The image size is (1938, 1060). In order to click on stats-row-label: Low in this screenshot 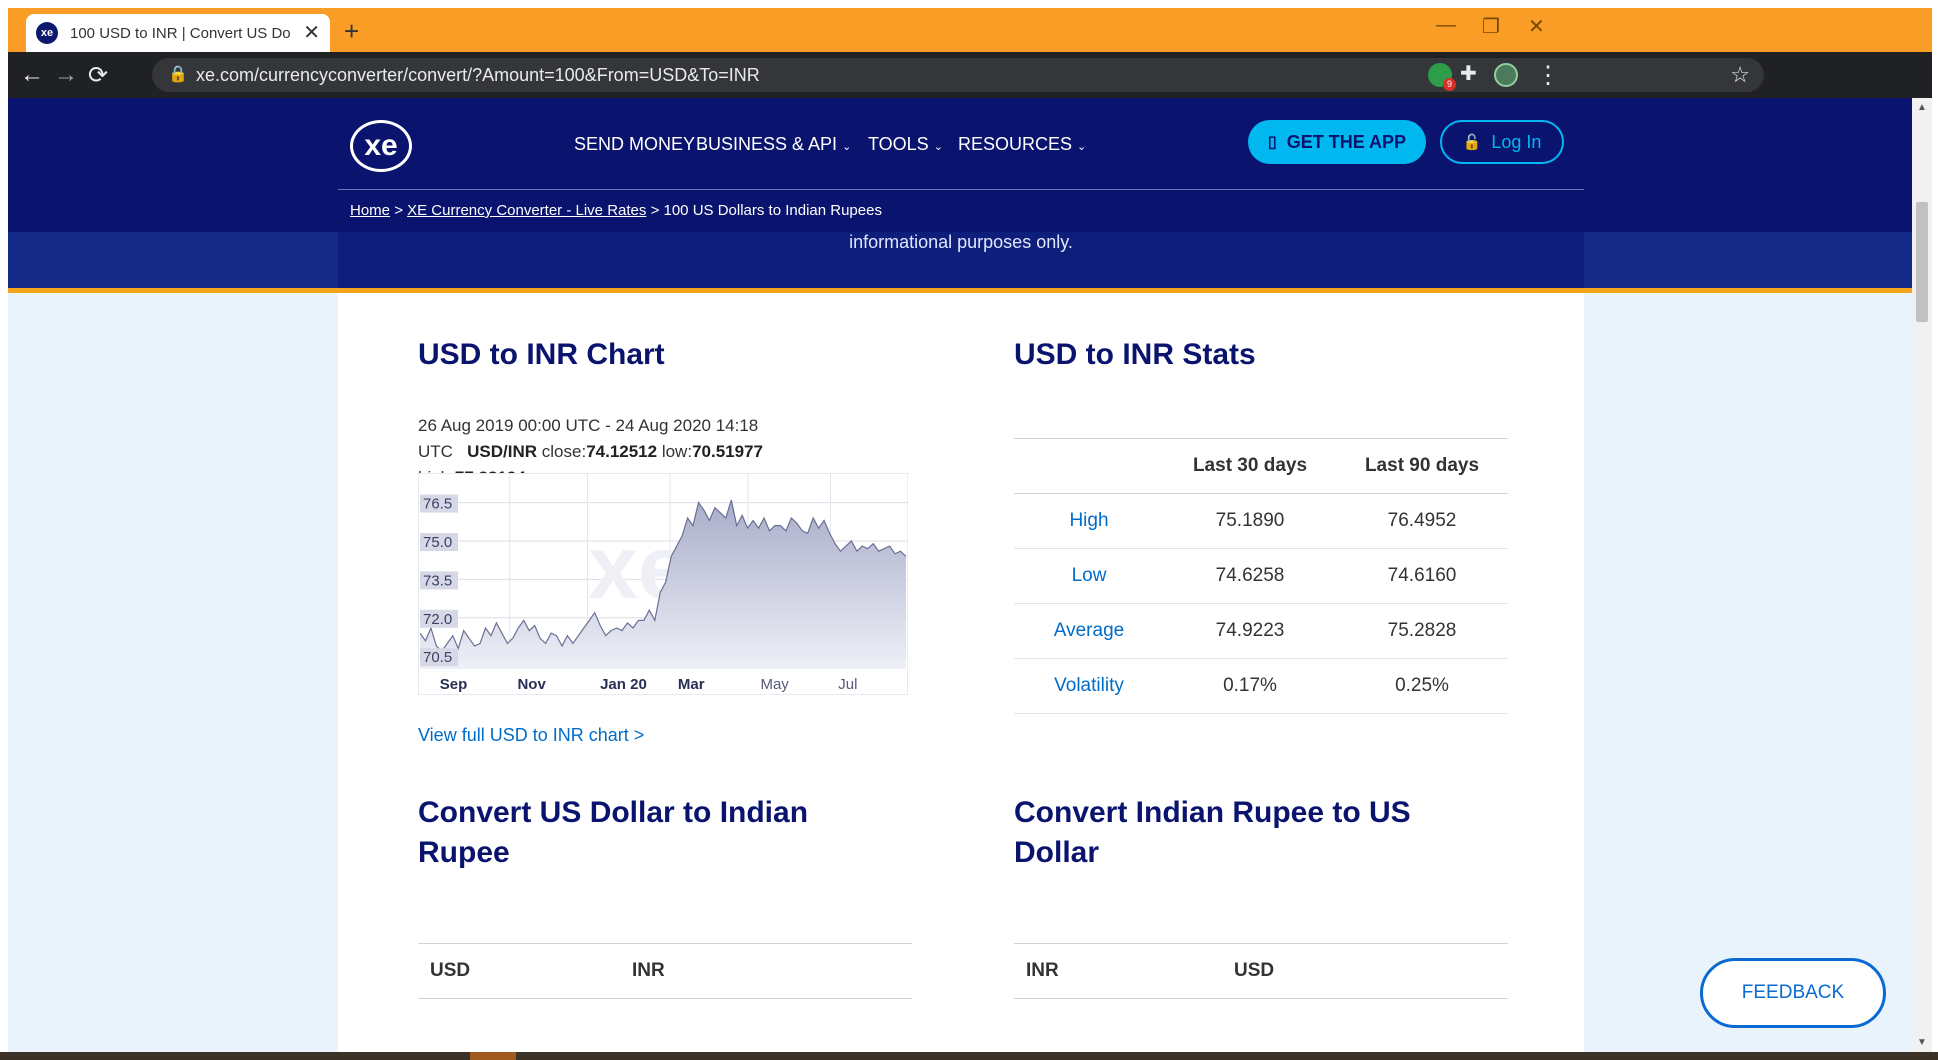, I will do `click(1089, 576)`.